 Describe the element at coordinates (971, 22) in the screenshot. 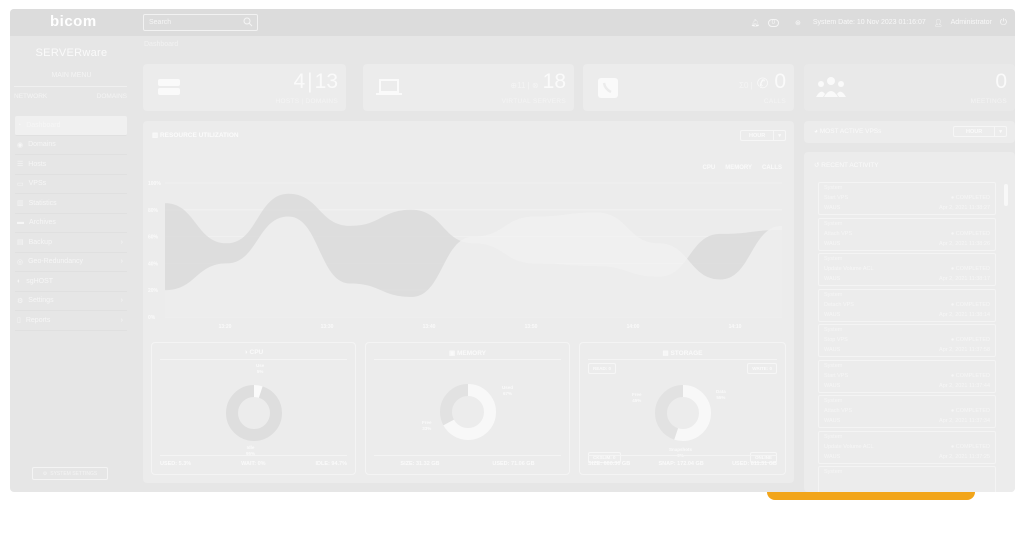

I see `user-name: Administrator` at that location.